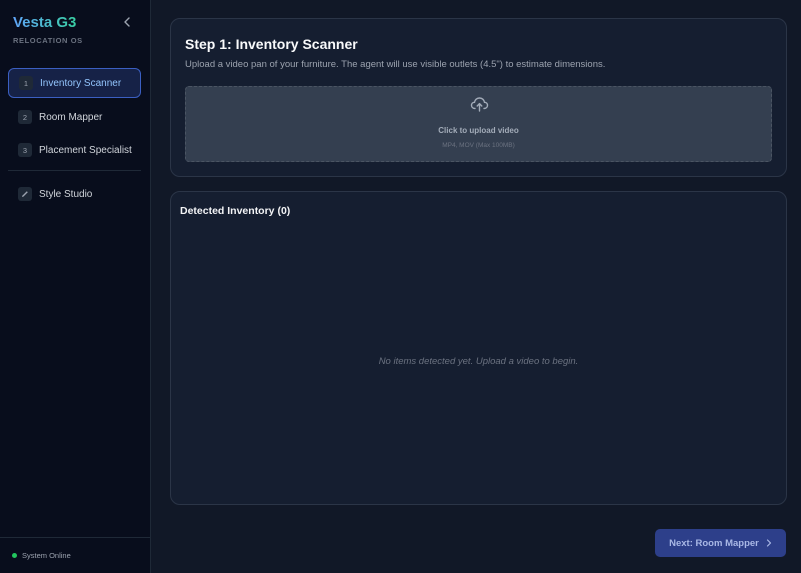 This screenshot has width=801, height=573. I want to click on sidebar-item-room-mapper: 2 Room Mapper, so click(74, 117).